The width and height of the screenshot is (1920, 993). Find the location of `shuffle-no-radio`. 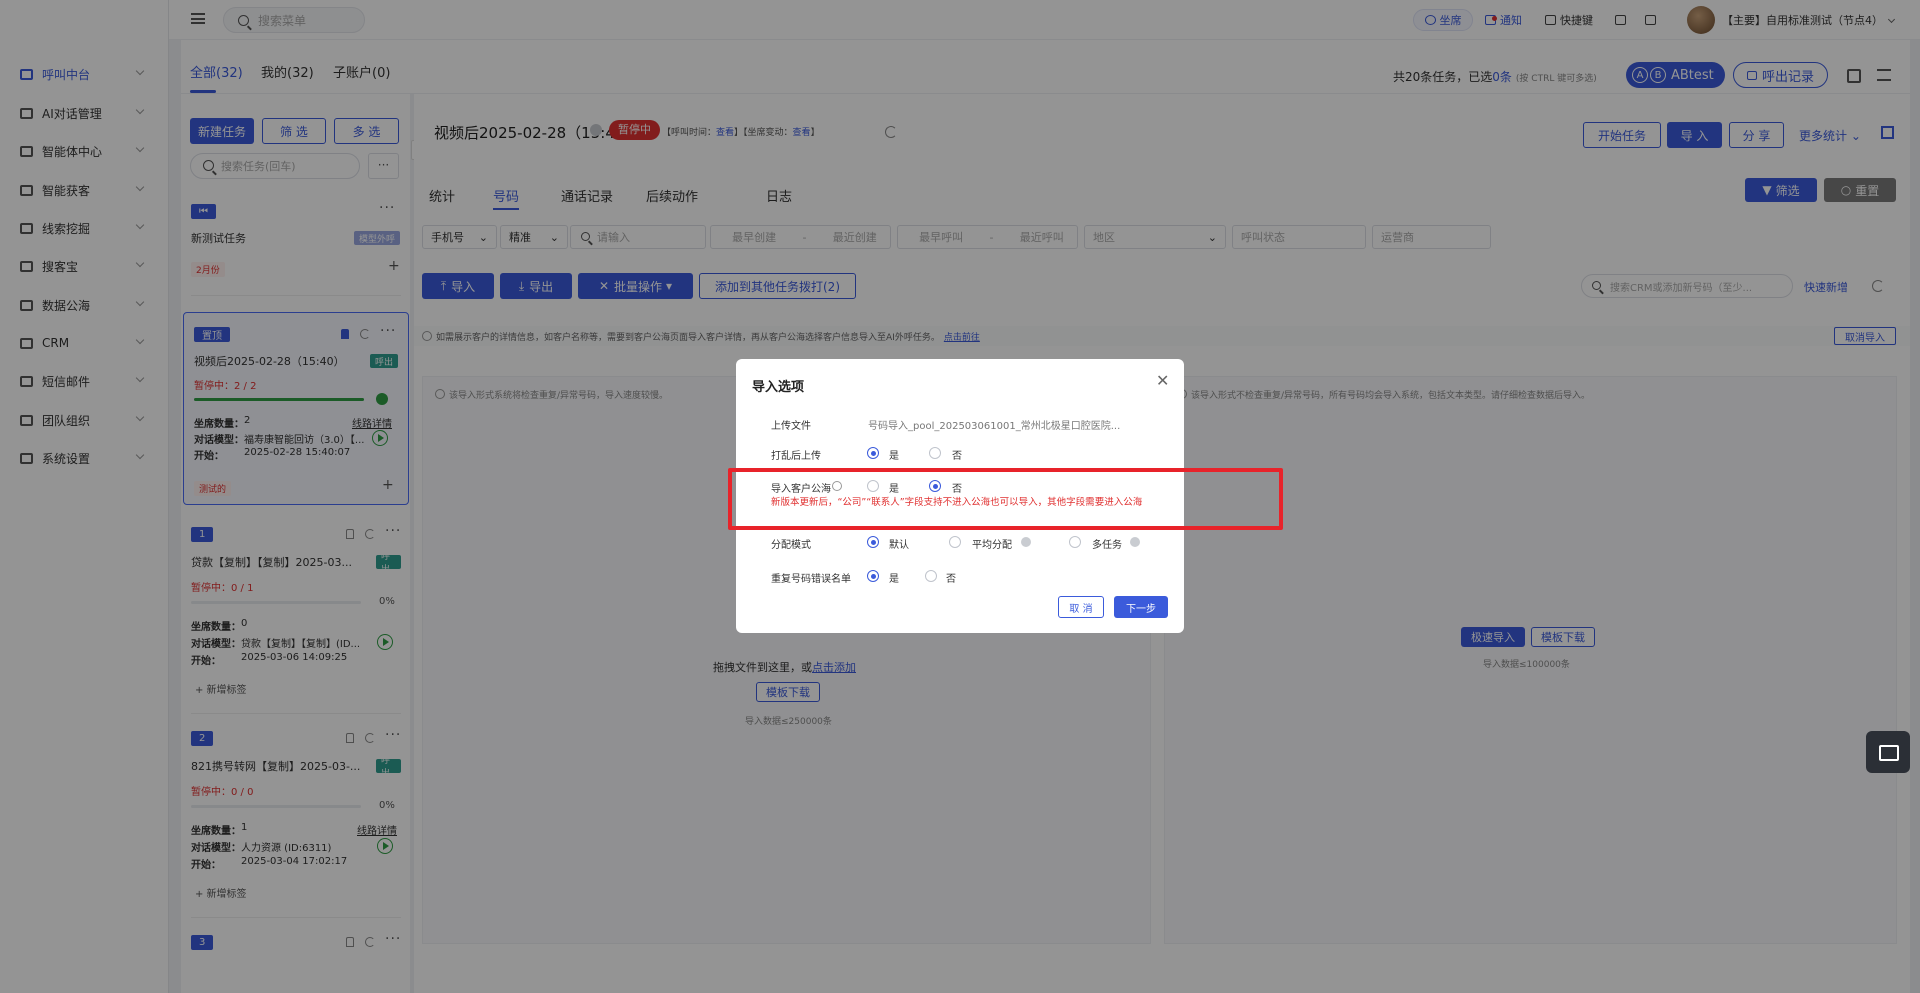

shuffle-no-radio is located at coordinates (935, 453).